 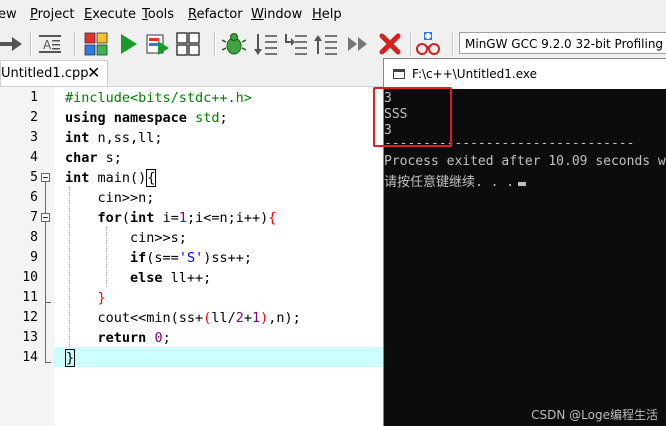 I want to click on console-title-bar: F:\c++\Untitled1.exe, so click(x=524, y=73).